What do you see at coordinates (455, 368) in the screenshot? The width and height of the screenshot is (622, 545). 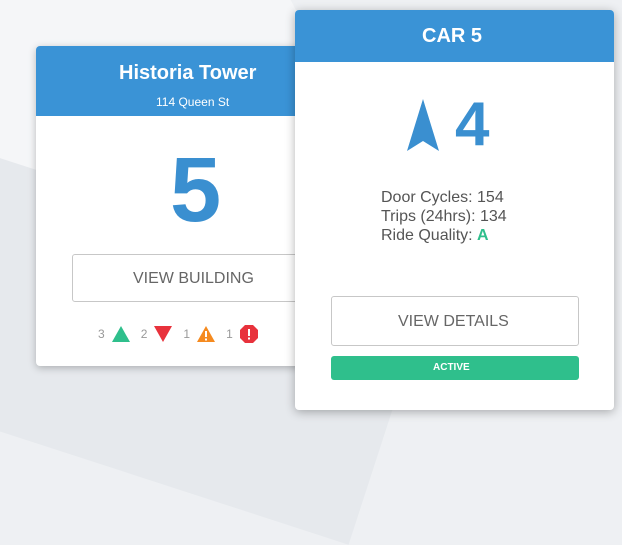 I see `status-badge: ACTIVE` at bounding box center [455, 368].